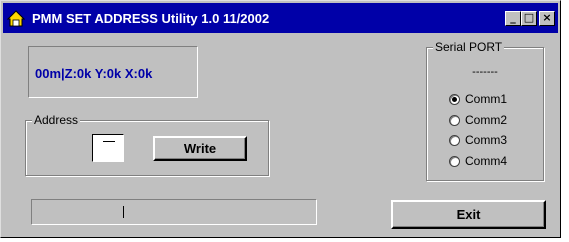 This screenshot has height=242, width=569. I want to click on exit-button: Exit, so click(468, 214).